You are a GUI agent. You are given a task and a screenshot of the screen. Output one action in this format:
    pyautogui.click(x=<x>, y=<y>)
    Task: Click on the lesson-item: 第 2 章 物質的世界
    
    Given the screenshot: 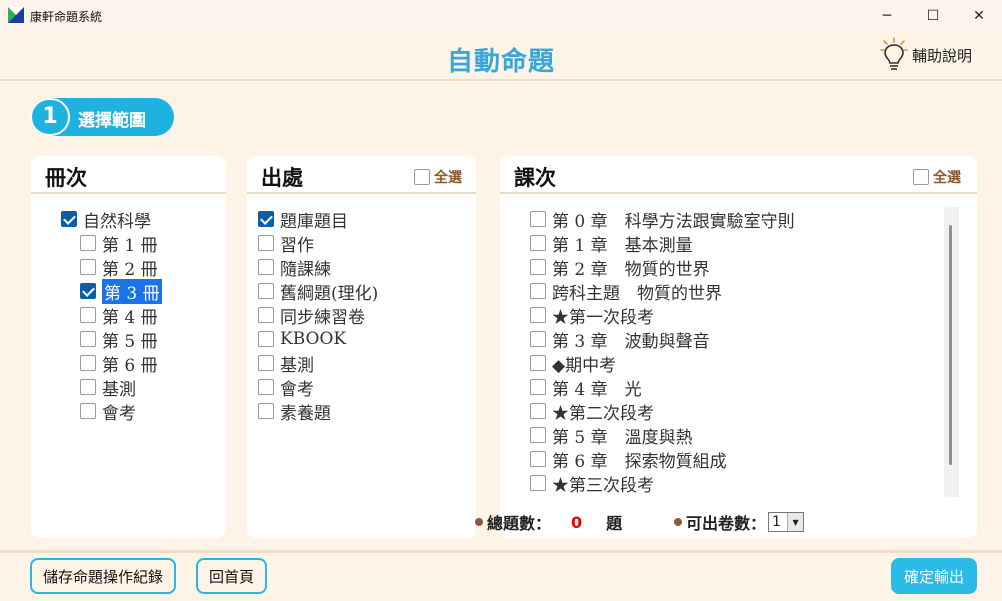 What is the action you would take?
    pyautogui.click(x=620, y=268)
    